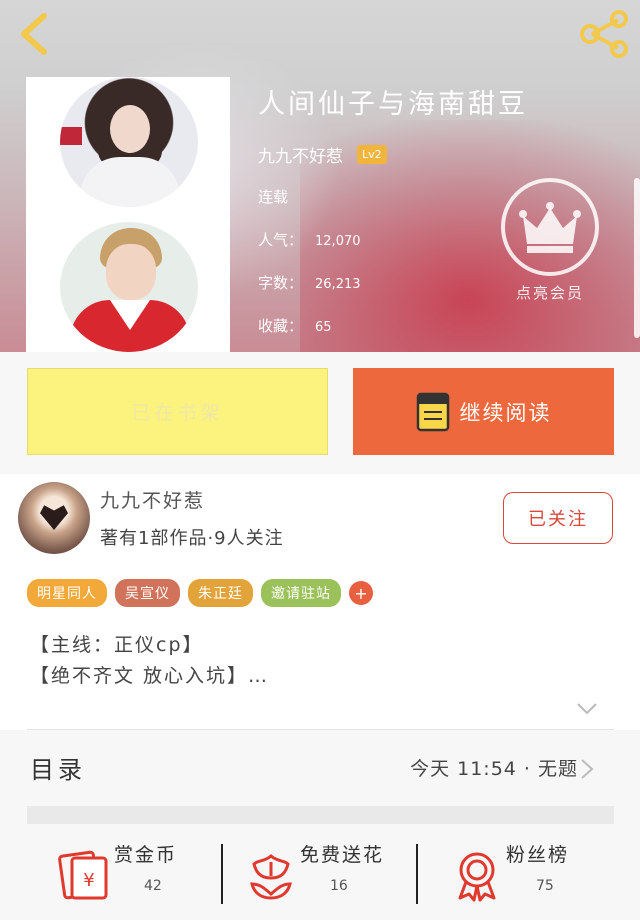  Describe the element at coordinates (300, 154) in the screenshot. I see `book-author: 九九不好惹` at that location.